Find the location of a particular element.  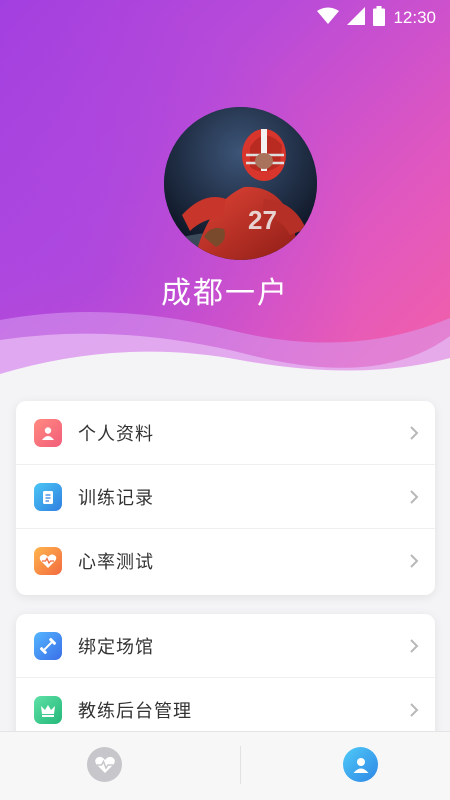

tab-profile is located at coordinates (360, 764).